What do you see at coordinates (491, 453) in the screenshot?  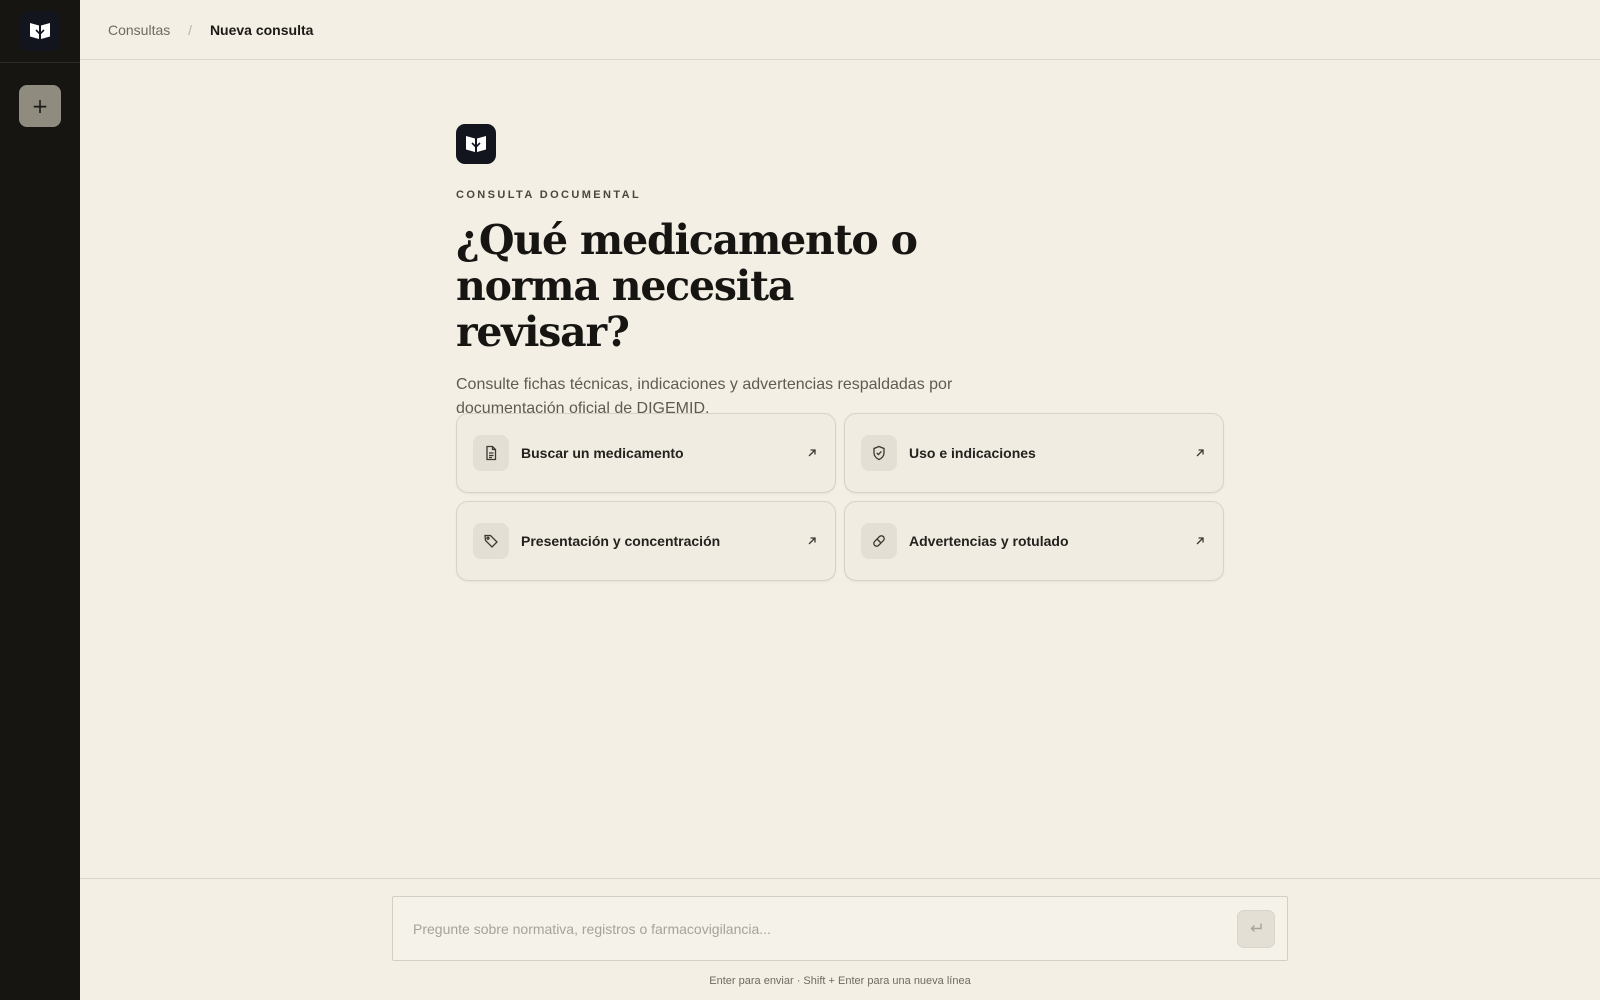 I see `document-icon` at bounding box center [491, 453].